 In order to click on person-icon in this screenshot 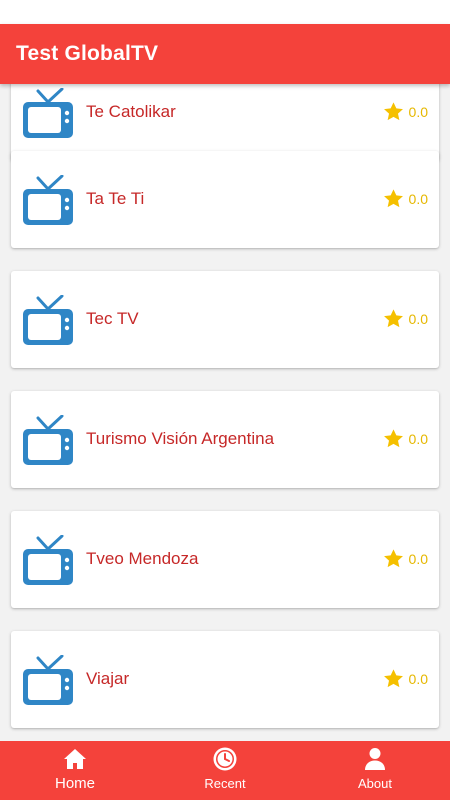, I will do `click(375, 759)`.